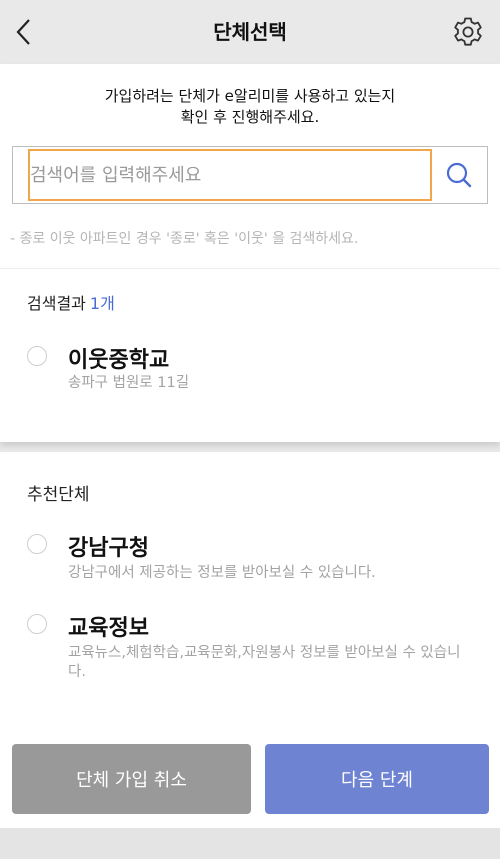 This screenshot has height=859, width=500. What do you see at coordinates (129, 383) in the screenshot?
I see `result-item-subtitle: 송파구 법원로 11길` at bounding box center [129, 383].